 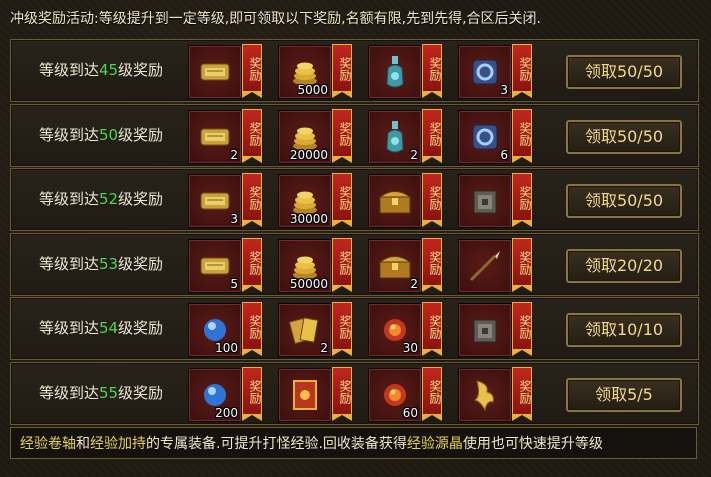 What do you see at coordinates (354, 70) in the screenshot?
I see `reward-row-level-45: 等级到达45级奖励 奖励 5000 奖励 奖励 3 奖励 领取50/50` at bounding box center [354, 70].